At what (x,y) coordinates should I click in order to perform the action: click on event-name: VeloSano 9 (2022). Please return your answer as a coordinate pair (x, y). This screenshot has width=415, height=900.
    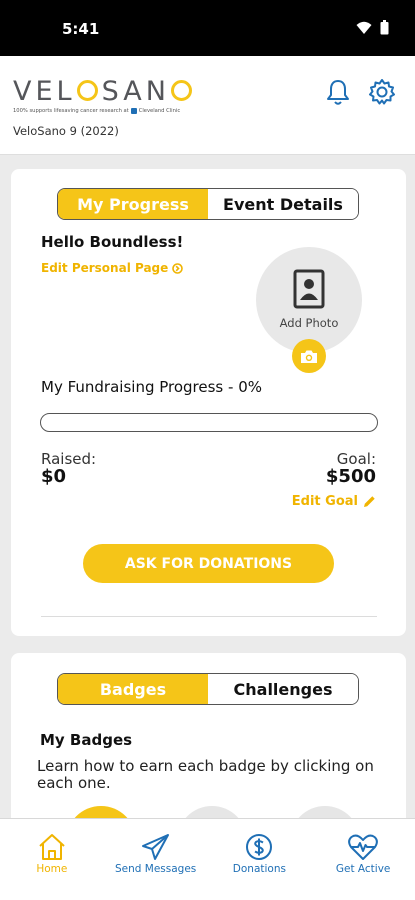
    Looking at the image, I should click on (66, 131).